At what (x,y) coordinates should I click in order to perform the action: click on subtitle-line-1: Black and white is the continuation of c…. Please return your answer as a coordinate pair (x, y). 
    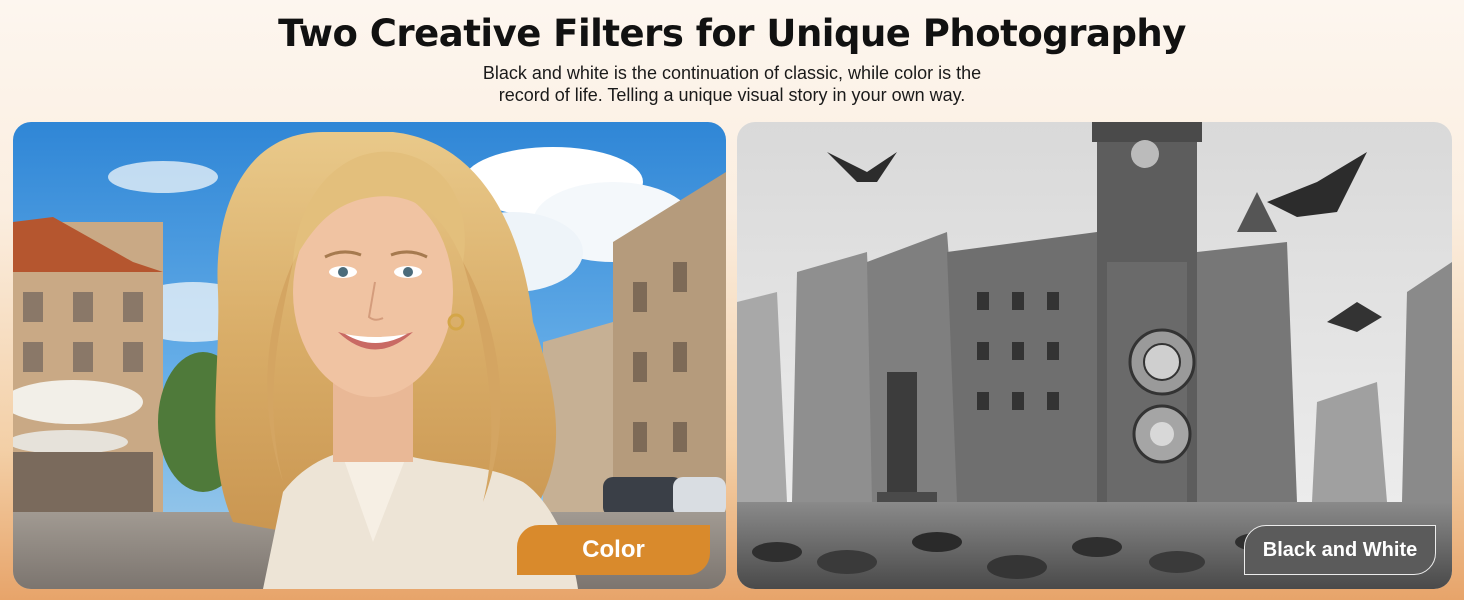
    Looking at the image, I should click on (732, 73).